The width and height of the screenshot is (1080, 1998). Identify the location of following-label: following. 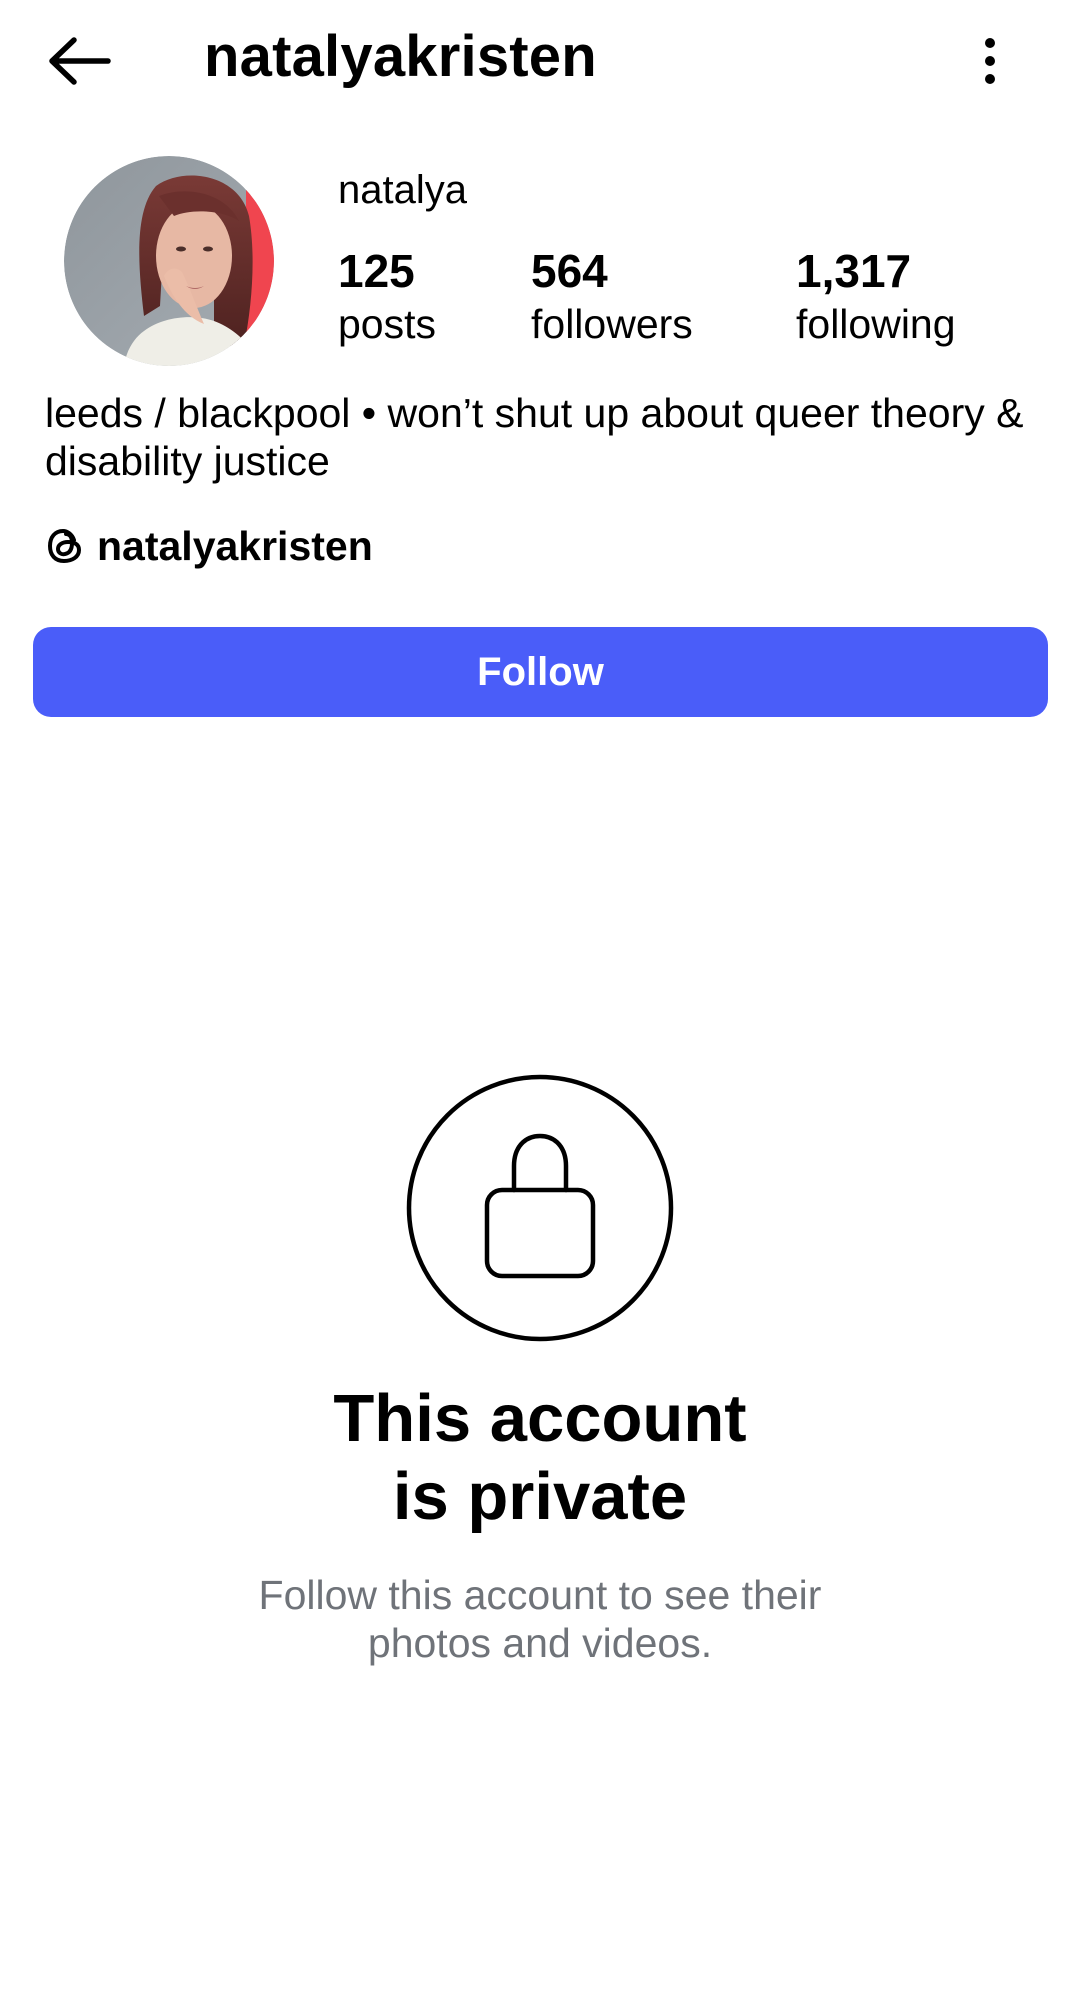
(876, 324).